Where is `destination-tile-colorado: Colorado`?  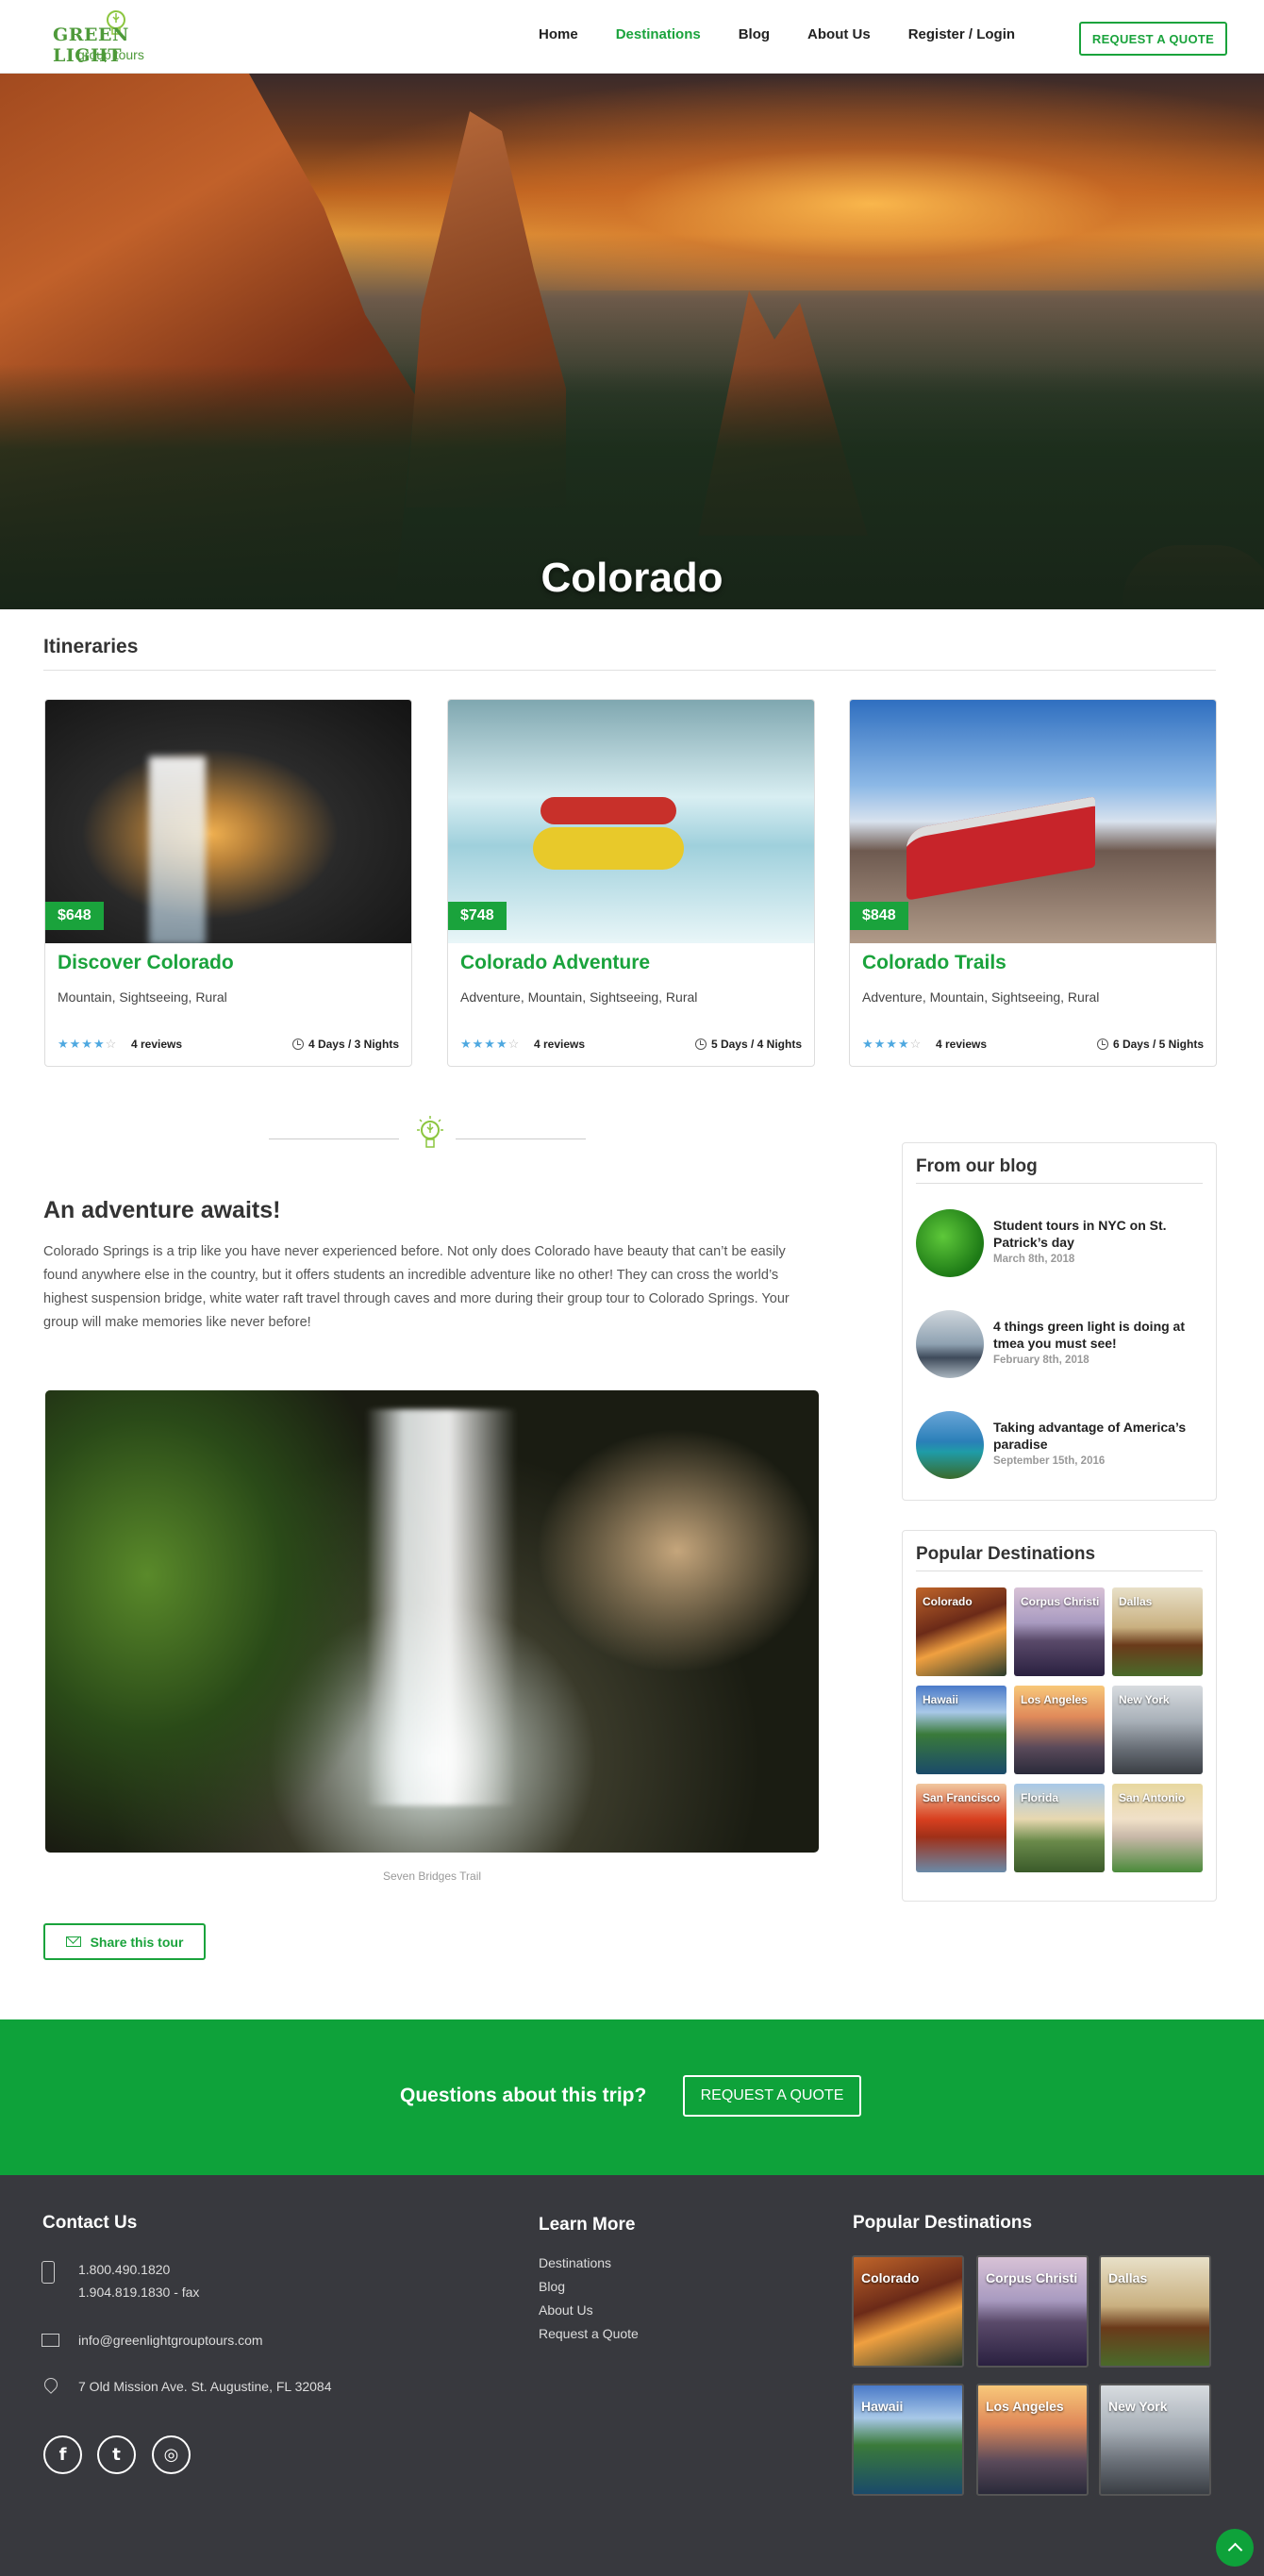
destination-tile-colorado: Colorado is located at coordinates (961, 1632).